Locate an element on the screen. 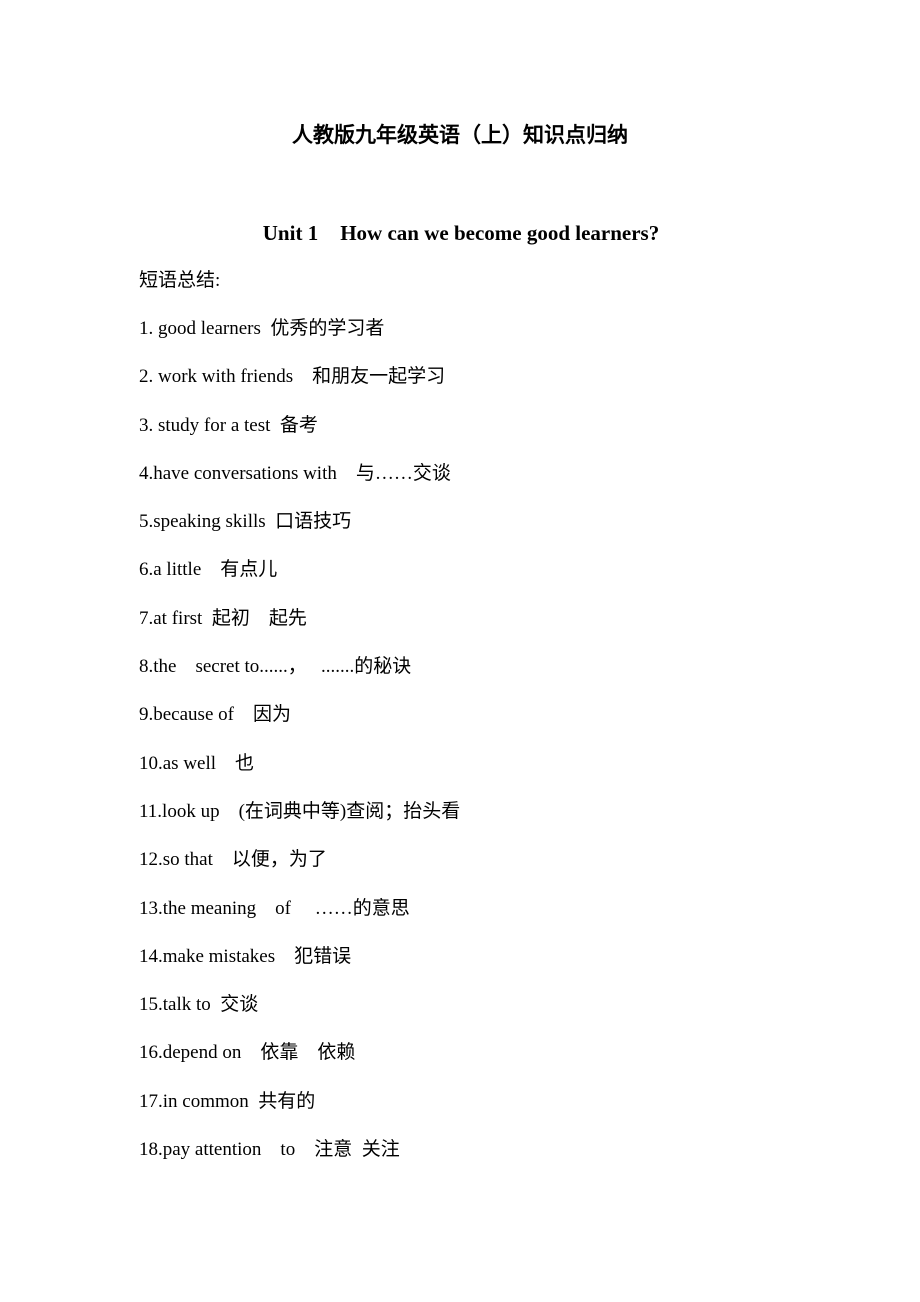 The height and width of the screenshot is (1302, 920). phrase-item: 10.as well 也 is located at coordinates (197, 763).